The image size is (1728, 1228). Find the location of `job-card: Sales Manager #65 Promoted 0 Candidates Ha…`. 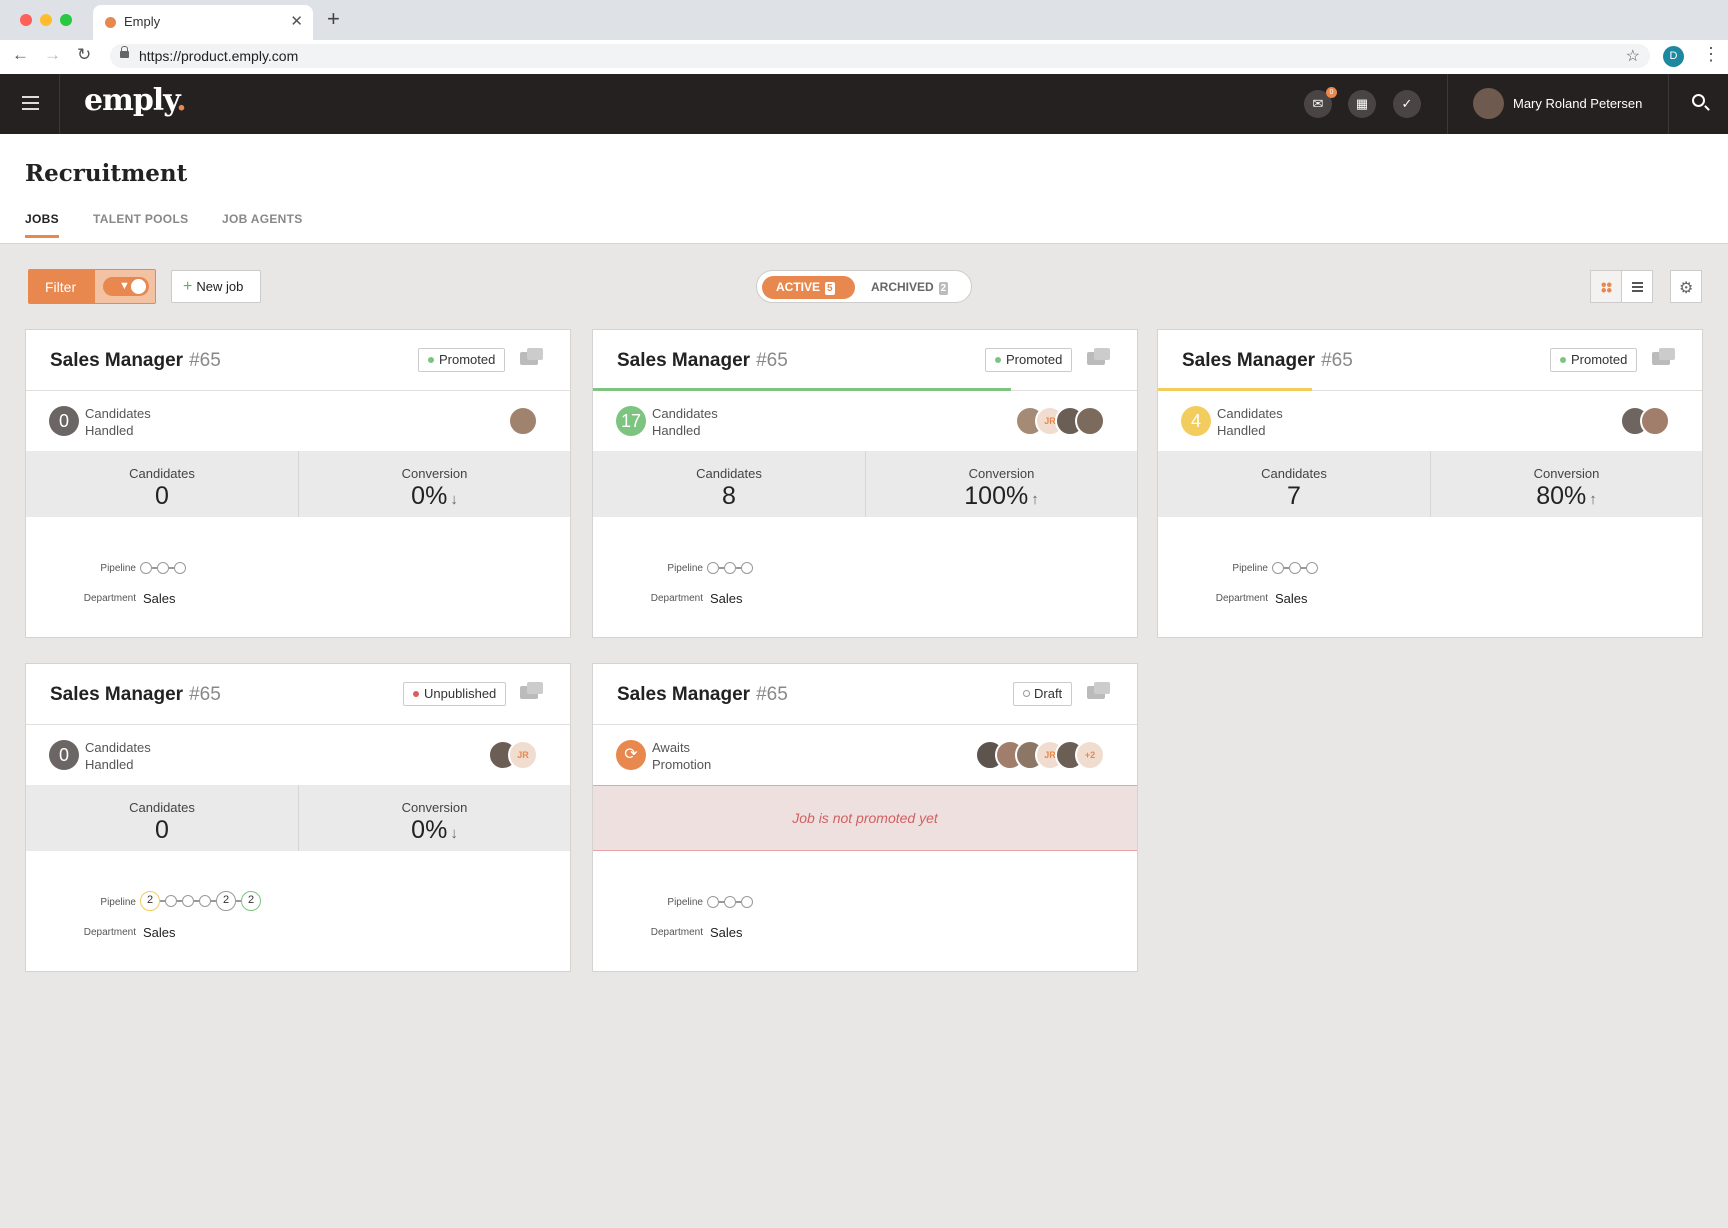

job-card: Sales Manager #65 Promoted 0 Candidates Ha… is located at coordinates (298, 483).